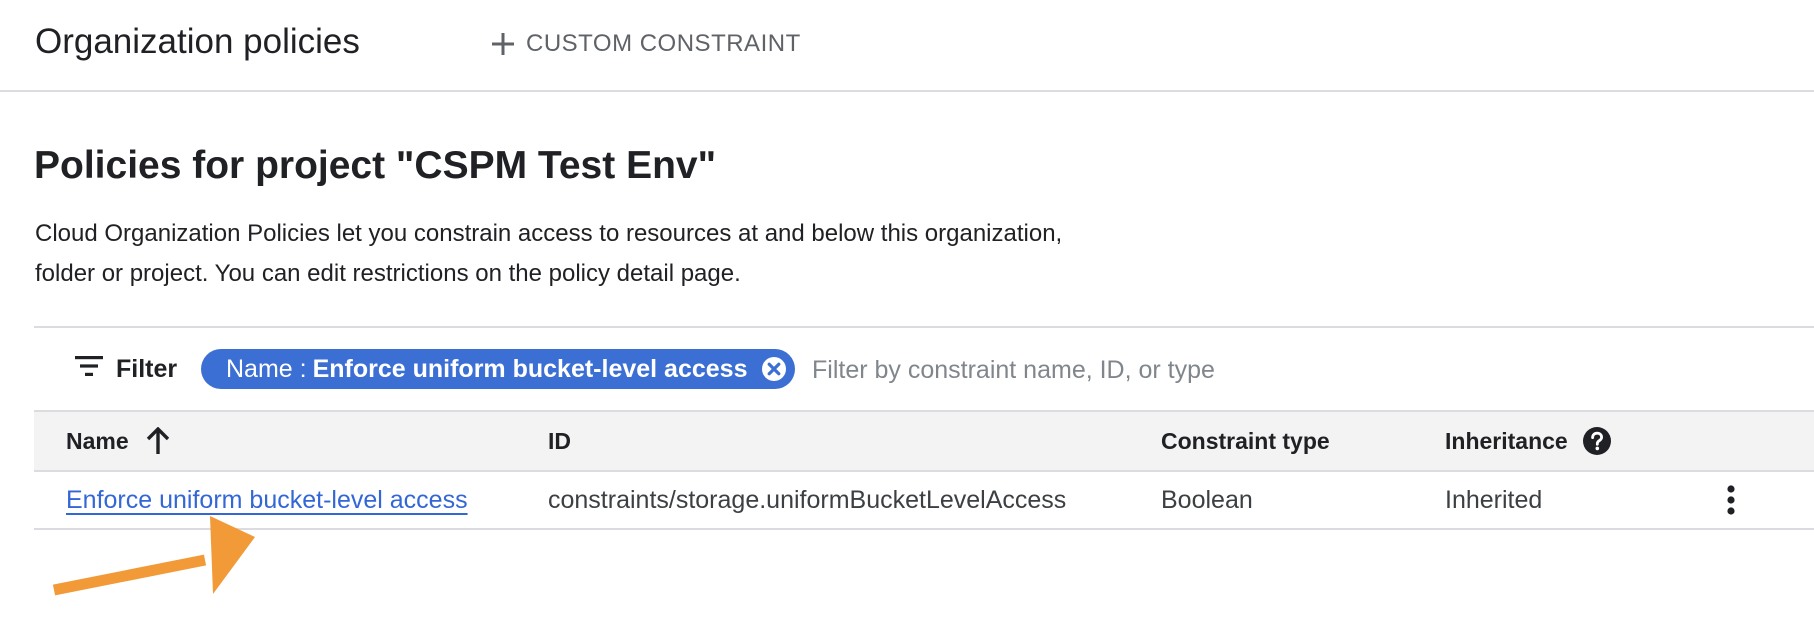 This screenshot has width=1814, height=618. What do you see at coordinates (1597, 441) in the screenshot?
I see `help-circle-icon` at bounding box center [1597, 441].